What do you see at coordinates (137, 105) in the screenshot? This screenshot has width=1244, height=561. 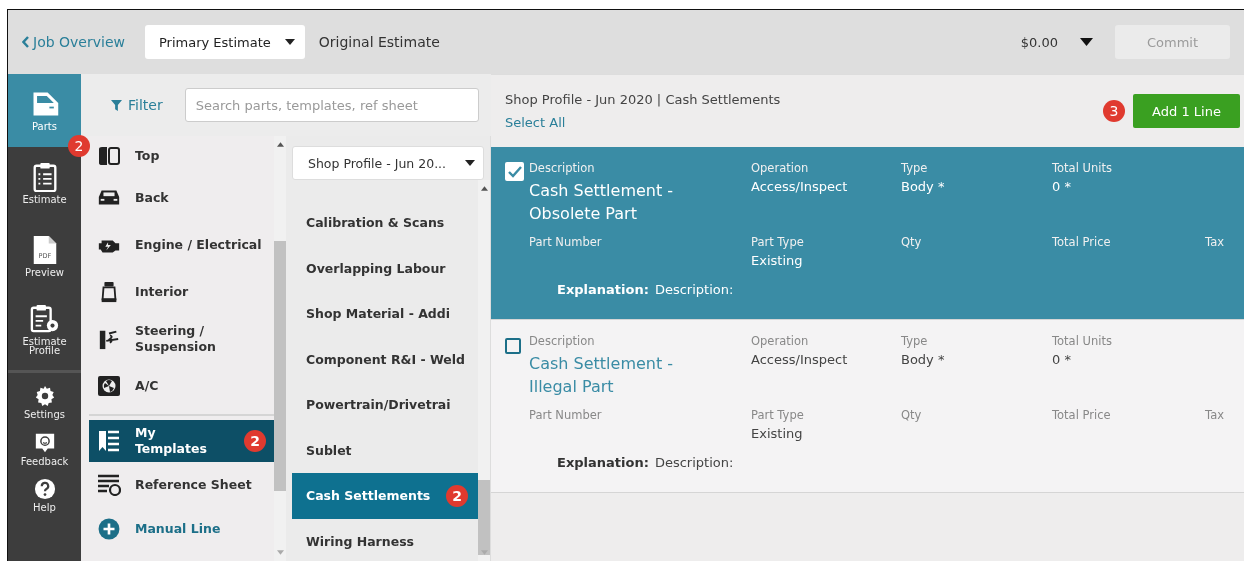 I see `filter-button: Filter` at bounding box center [137, 105].